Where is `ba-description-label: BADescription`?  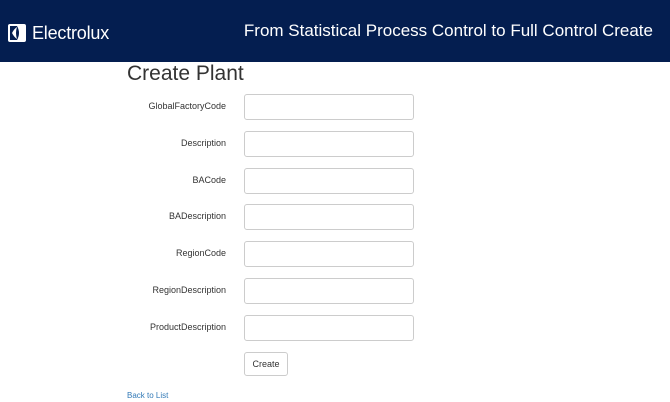
ba-description-label: BADescription is located at coordinates (197, 216).